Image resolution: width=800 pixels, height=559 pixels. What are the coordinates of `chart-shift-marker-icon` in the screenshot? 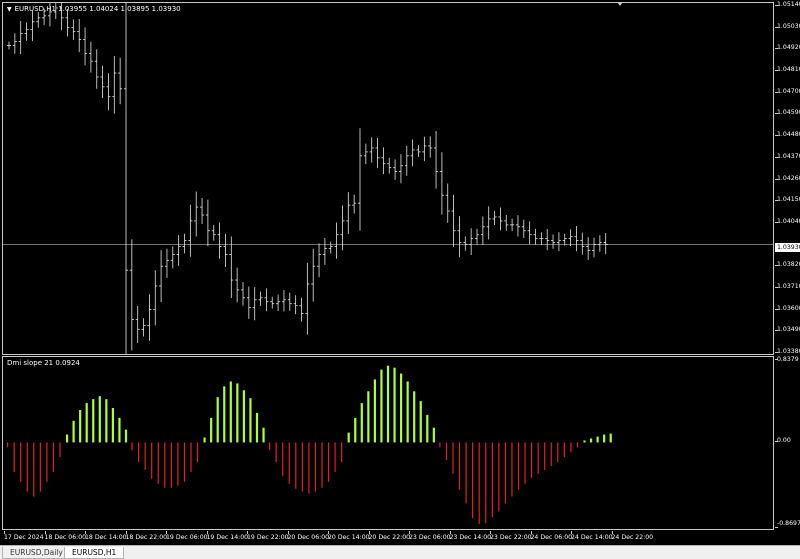 It's located at (620, 4).